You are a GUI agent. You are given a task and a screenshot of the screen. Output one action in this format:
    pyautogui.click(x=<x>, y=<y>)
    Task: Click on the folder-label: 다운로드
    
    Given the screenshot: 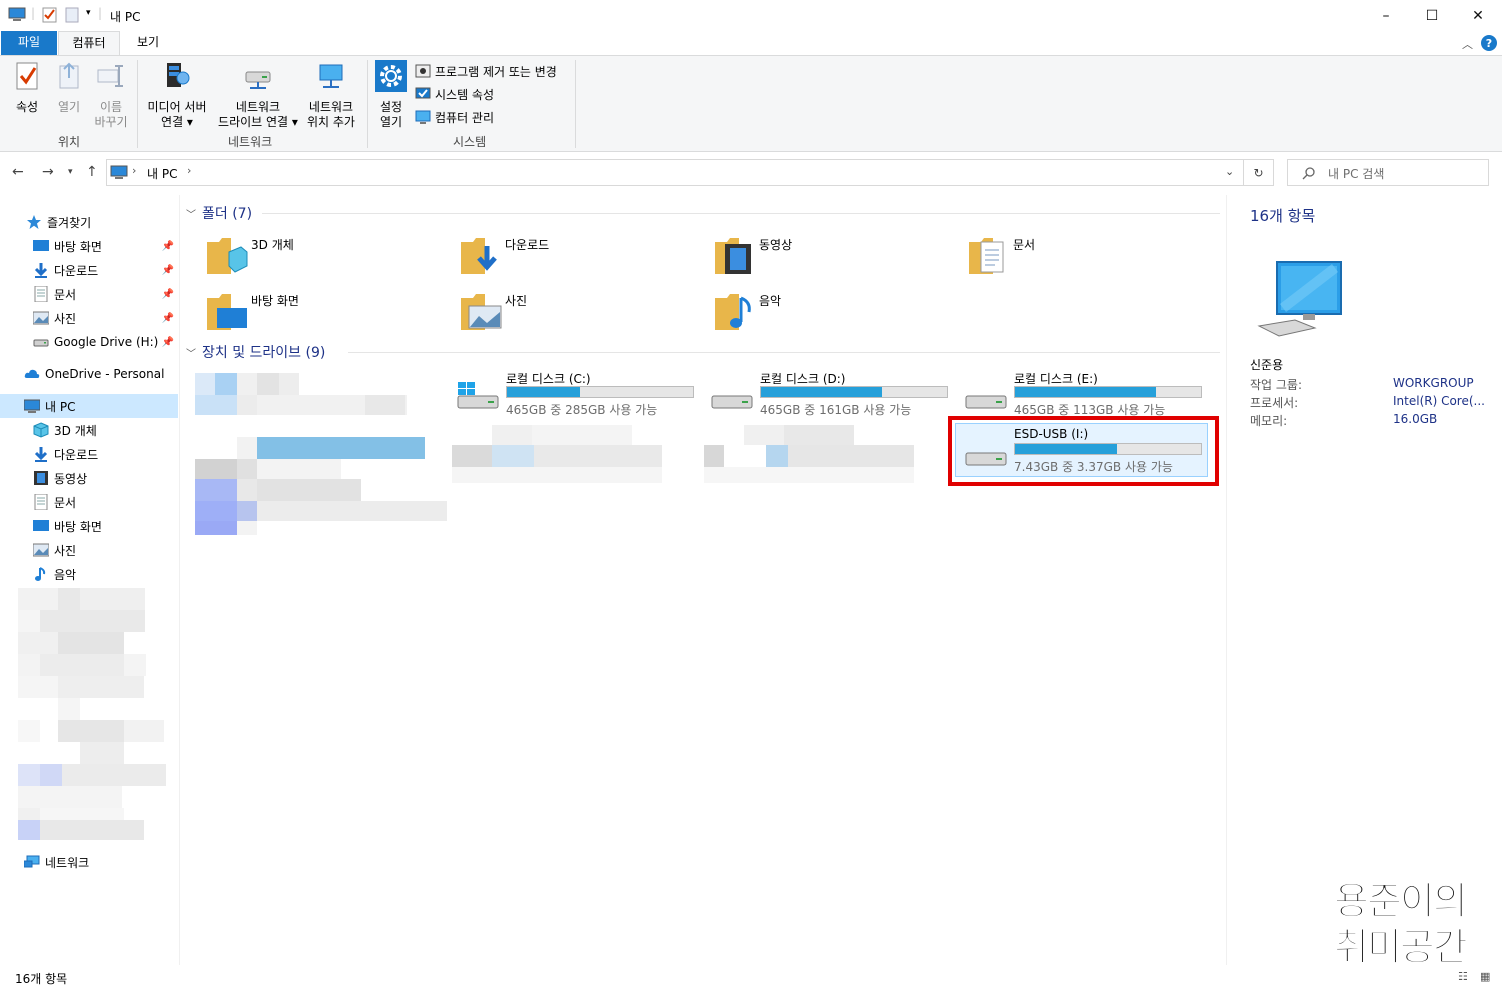 What is the action you would take?
    pyautogui.click(x=527, y=245)
    